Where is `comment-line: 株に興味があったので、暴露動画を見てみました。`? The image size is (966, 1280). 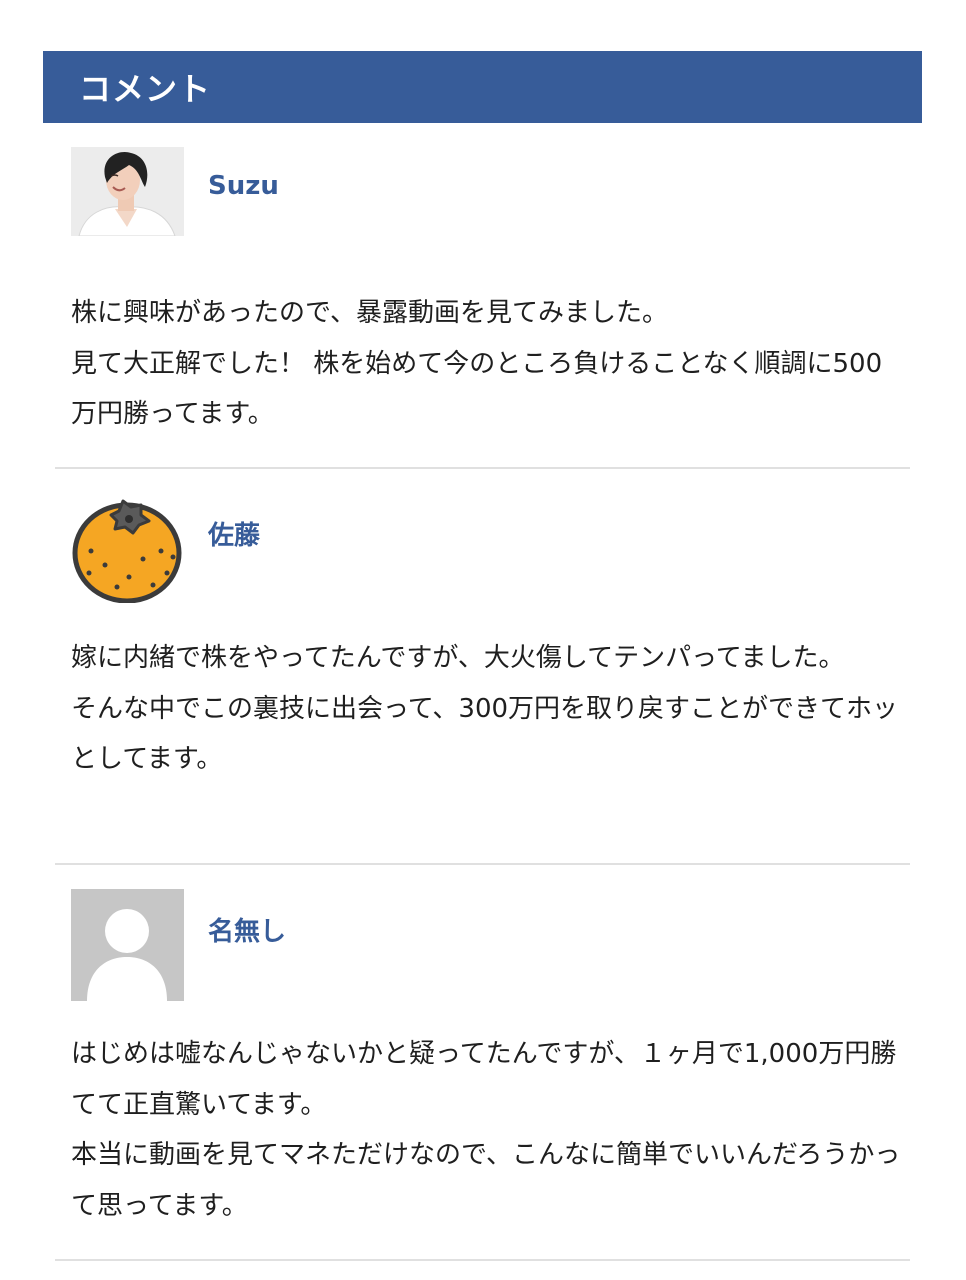
comment-line: 株に興味があったので、暴露動画を見てみました。 is located at coordinates (369, 313).